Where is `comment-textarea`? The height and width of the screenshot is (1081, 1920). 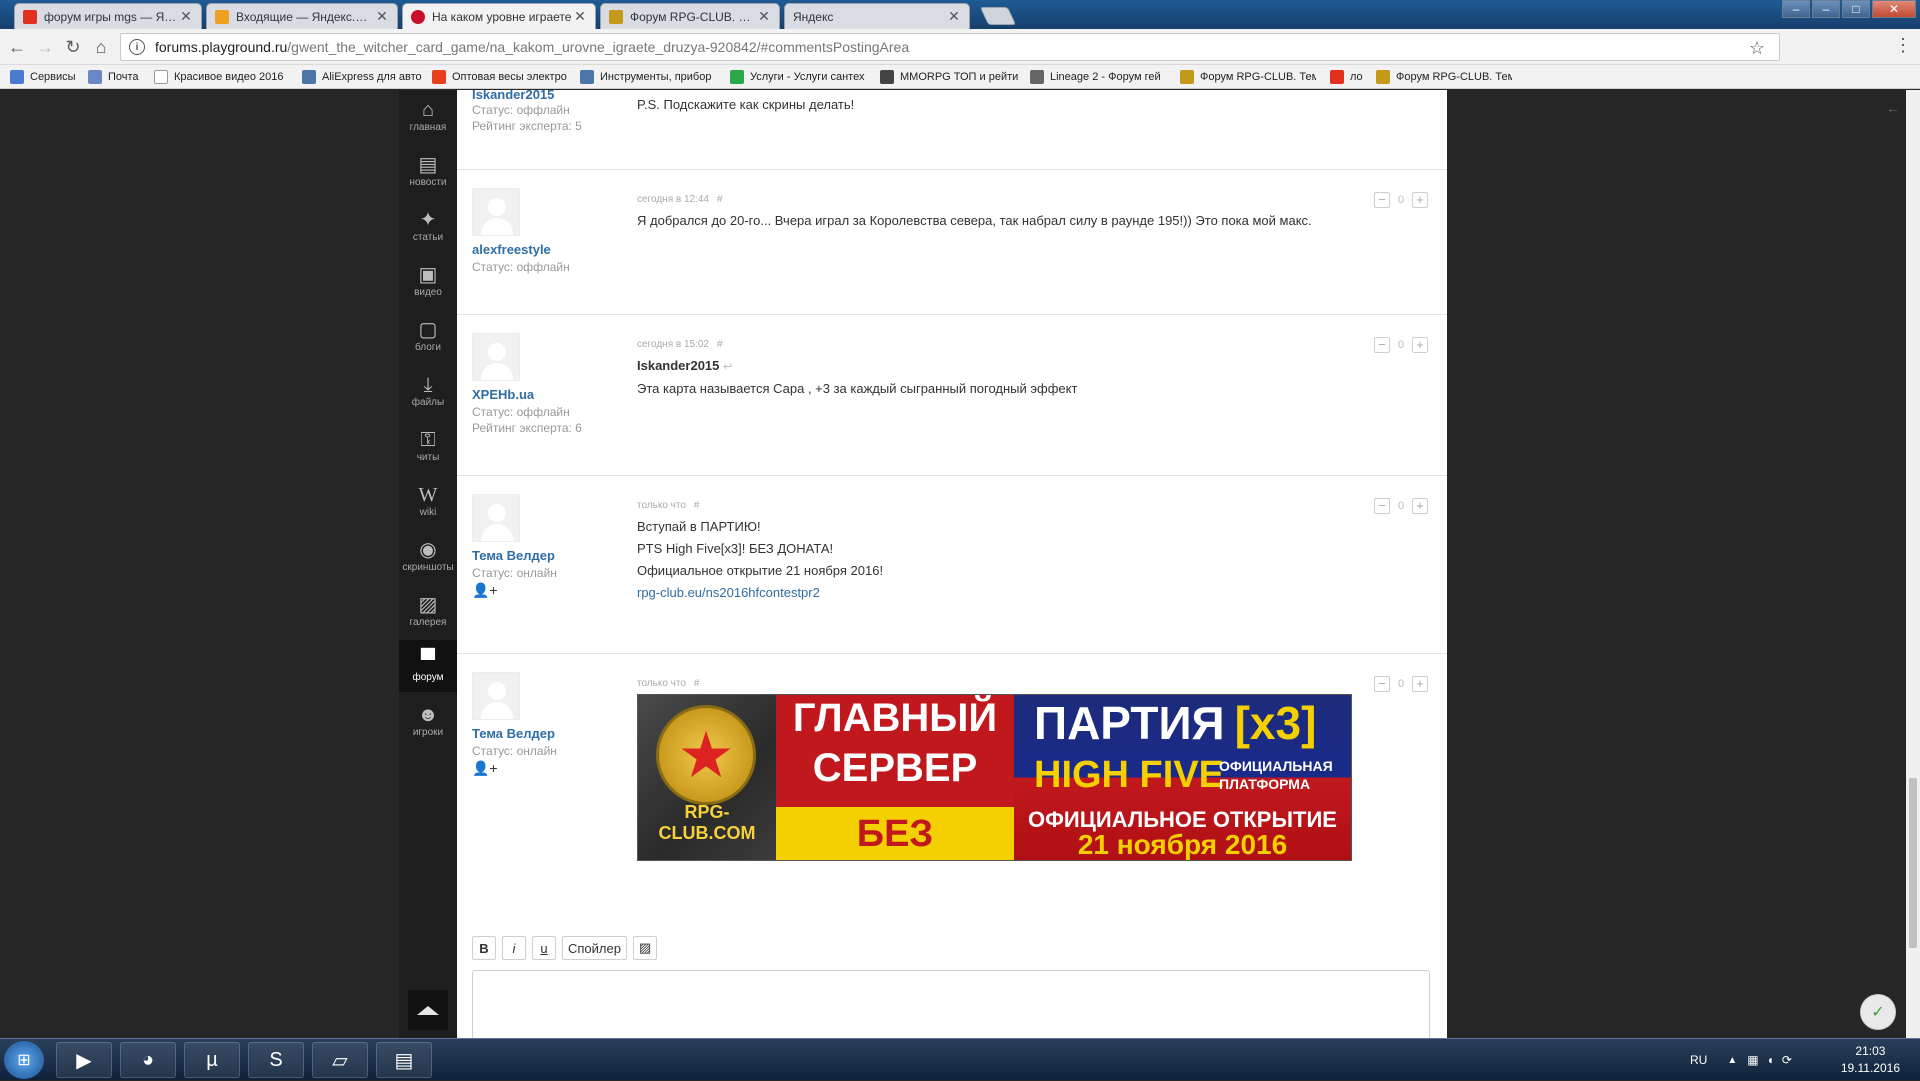 comment-textarea is located at coordinates (951, 1004).